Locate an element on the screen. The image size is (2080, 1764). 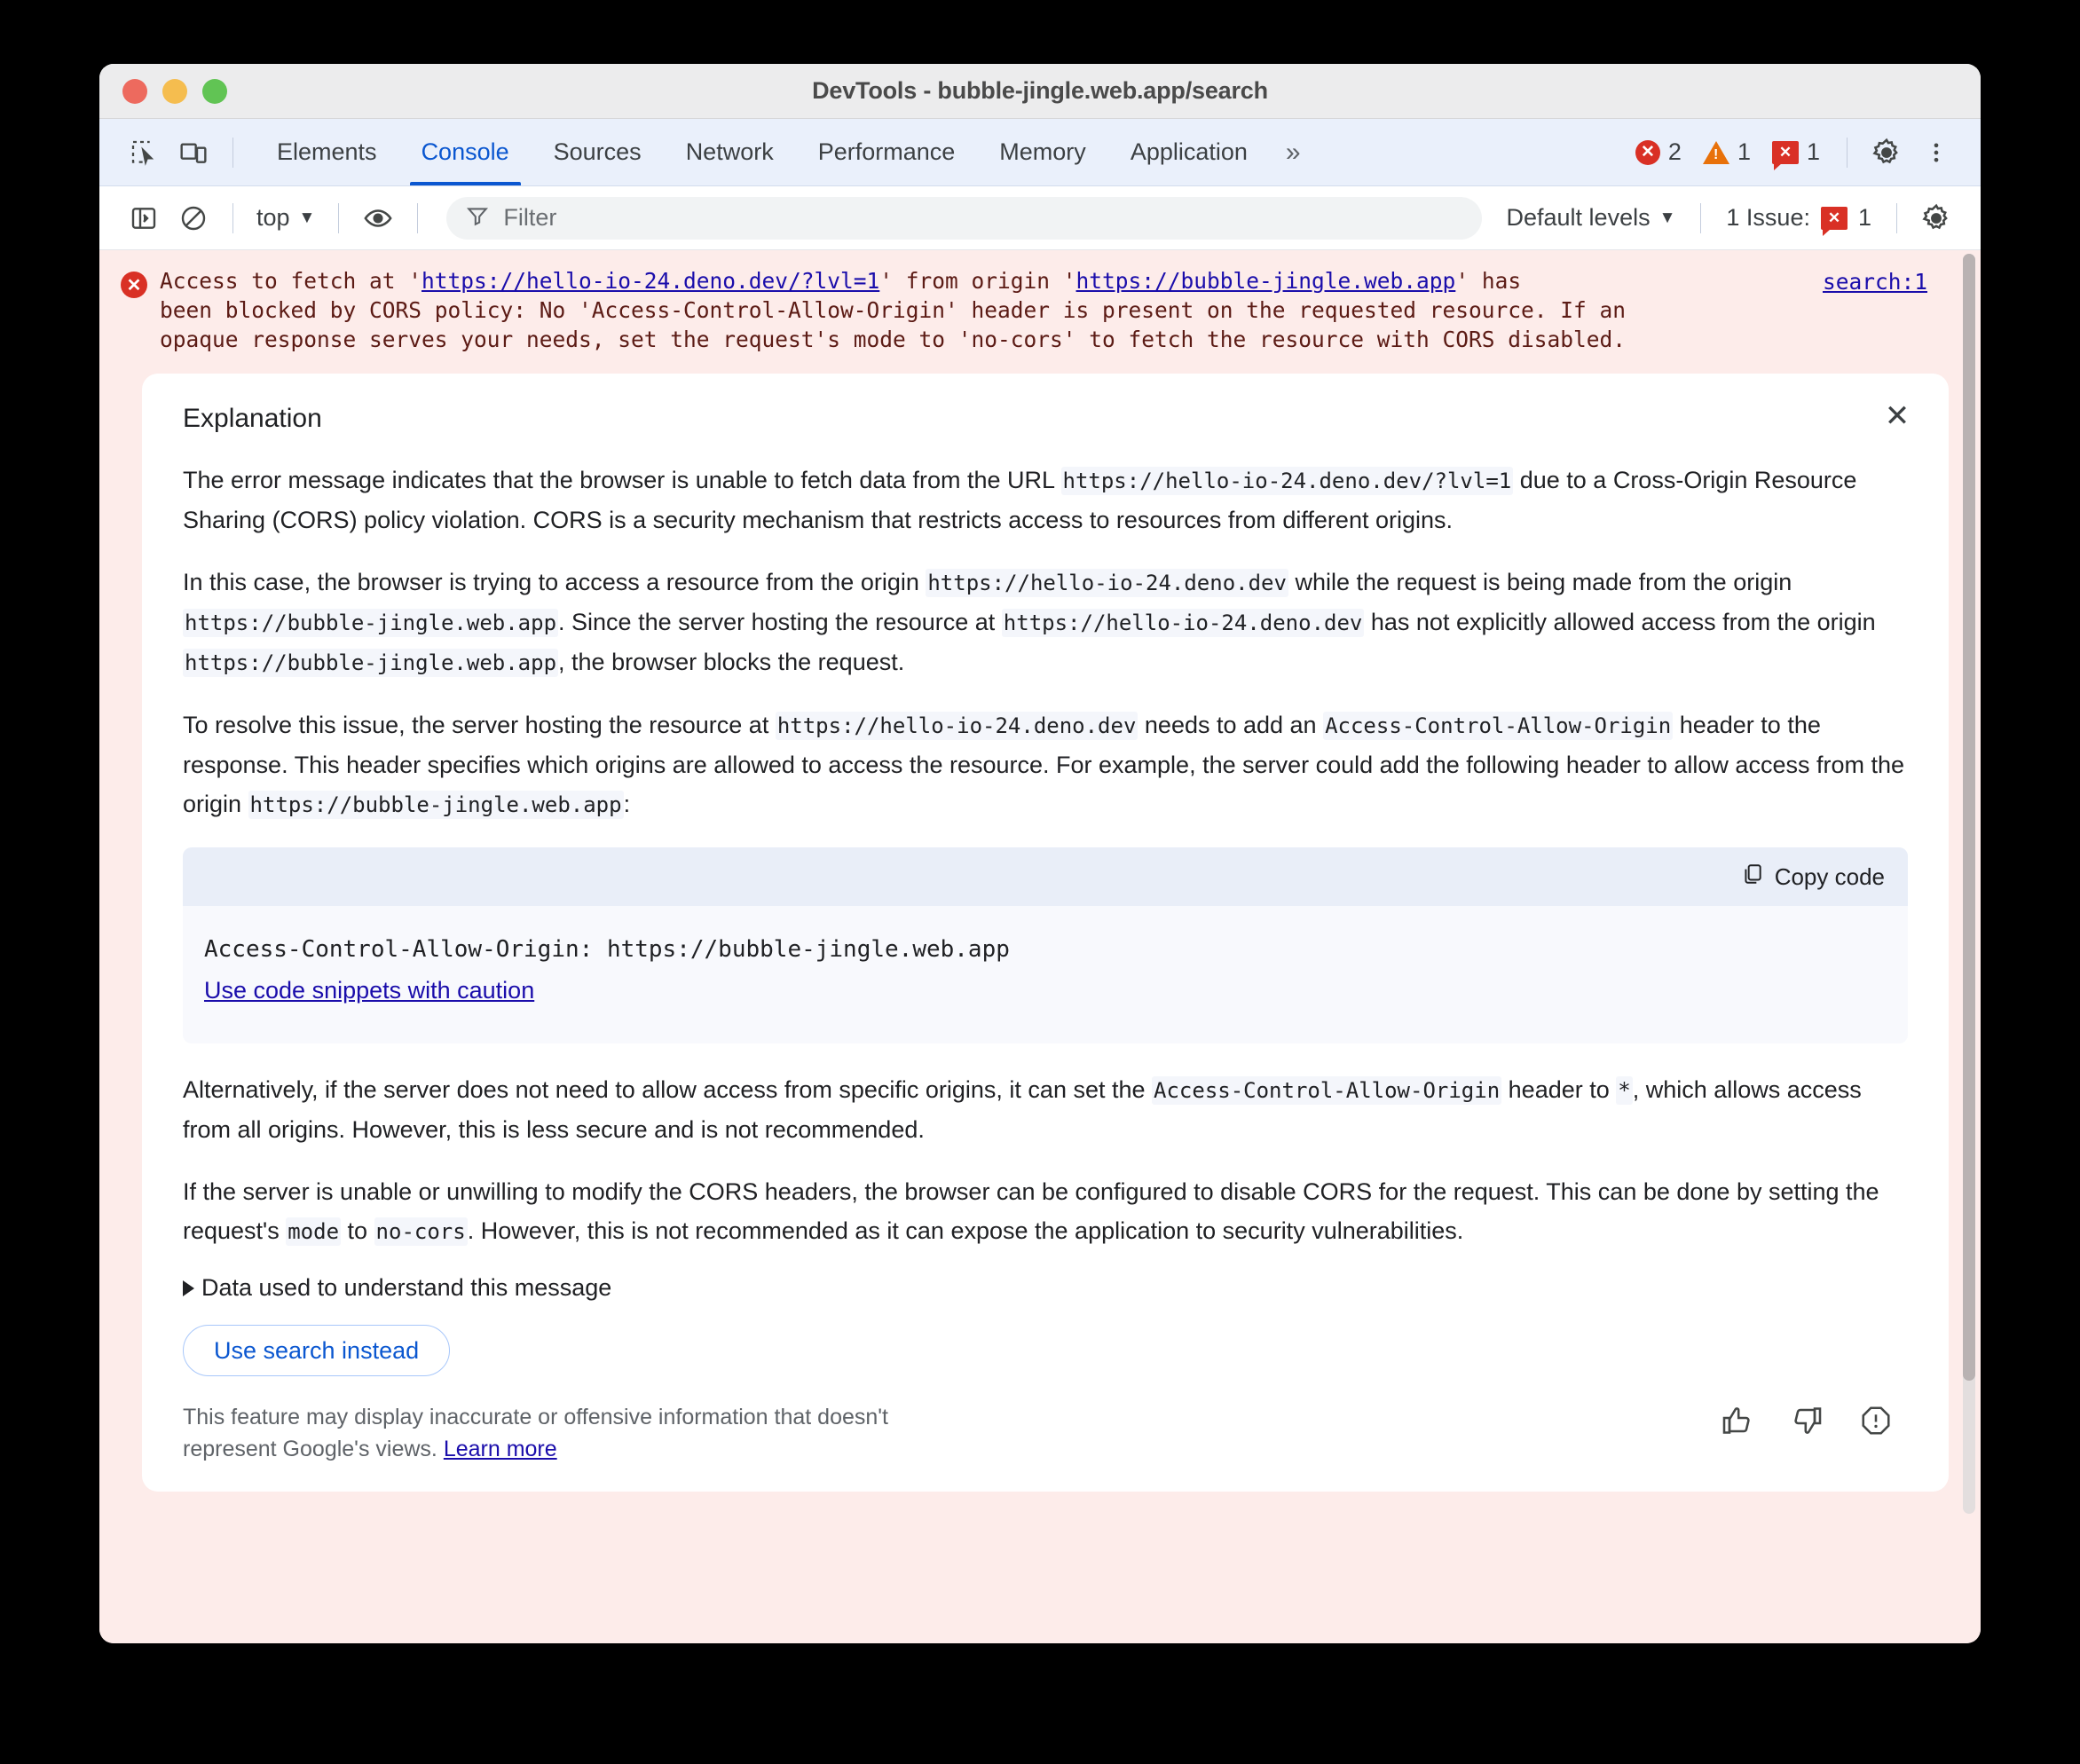
execution-context-selector: top ▼ is located at coordinates (286, 218).